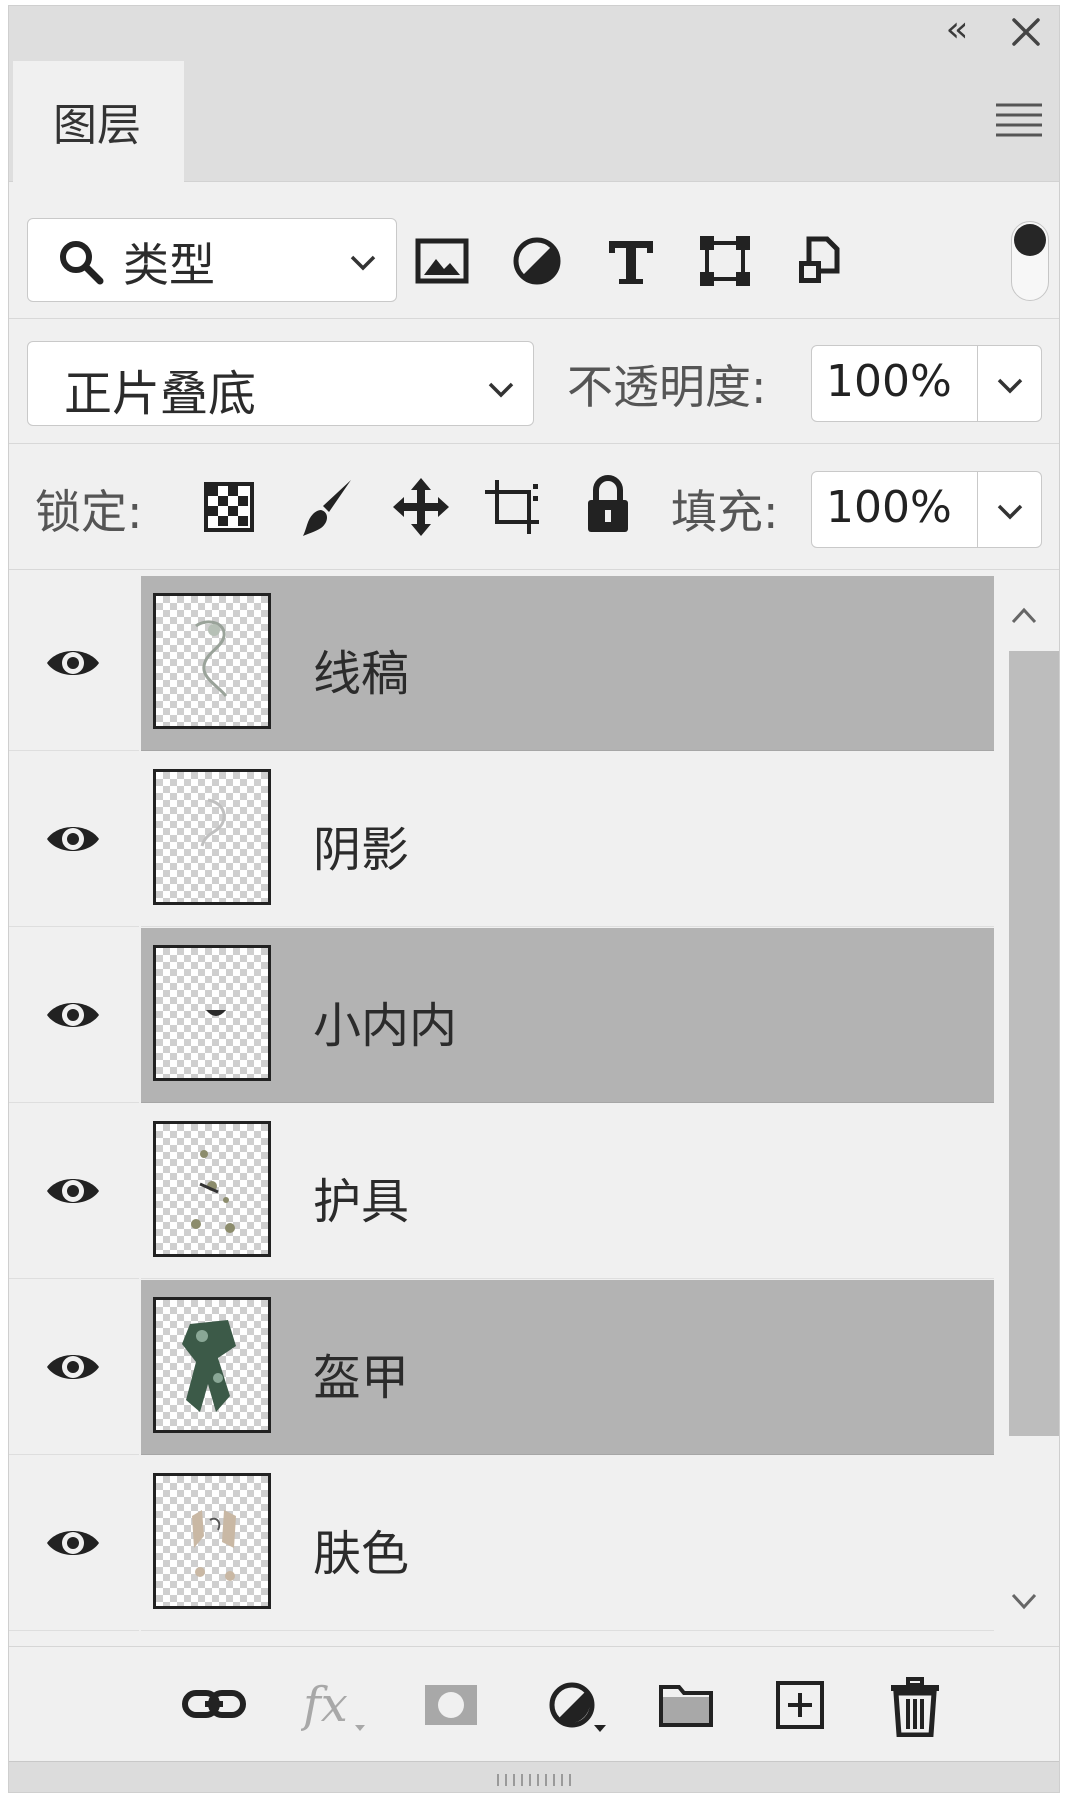  I want to click on lock-position-icon, so click(421, 507).